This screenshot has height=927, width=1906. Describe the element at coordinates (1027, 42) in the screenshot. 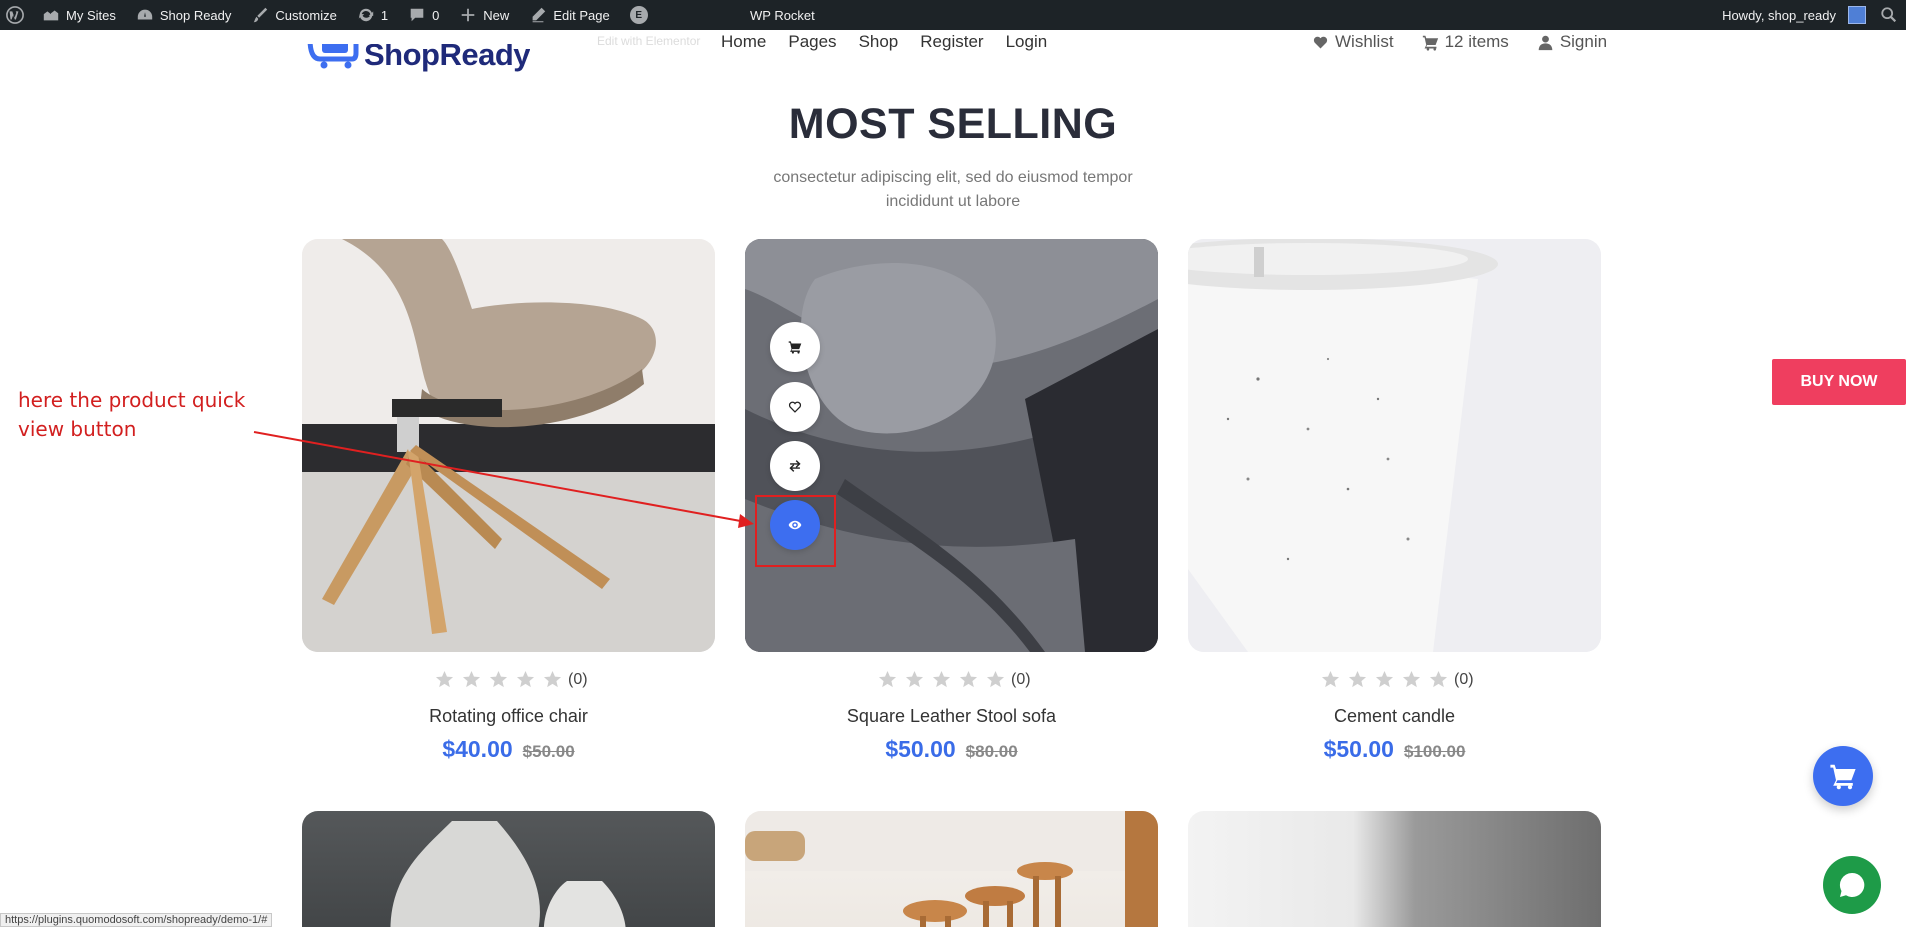

I see `nav-login: Login` at that location.